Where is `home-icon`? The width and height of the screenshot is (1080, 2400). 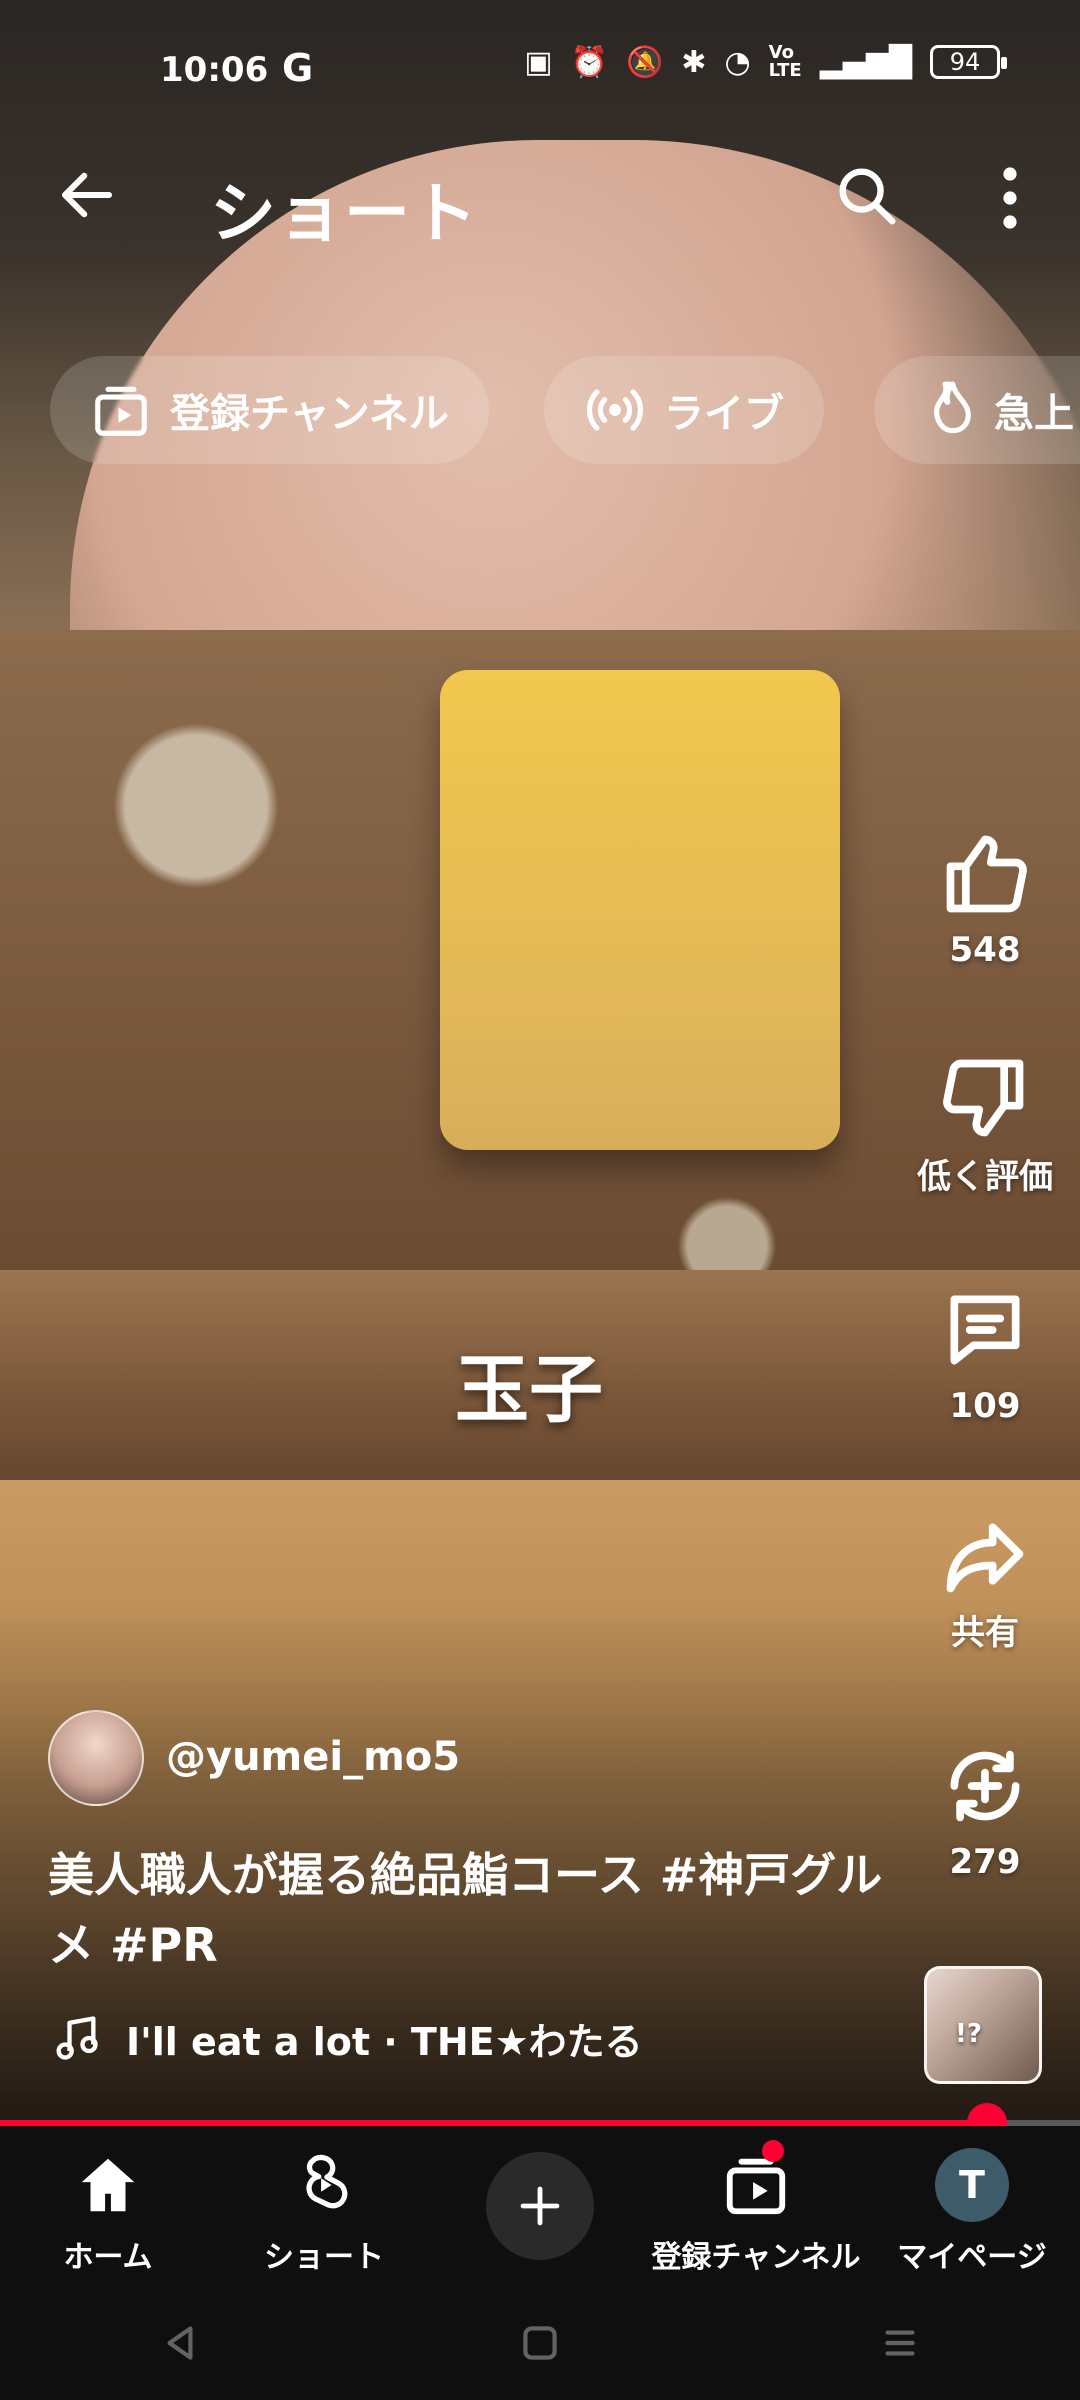
home-icon is located at coordinates (108, 2185).